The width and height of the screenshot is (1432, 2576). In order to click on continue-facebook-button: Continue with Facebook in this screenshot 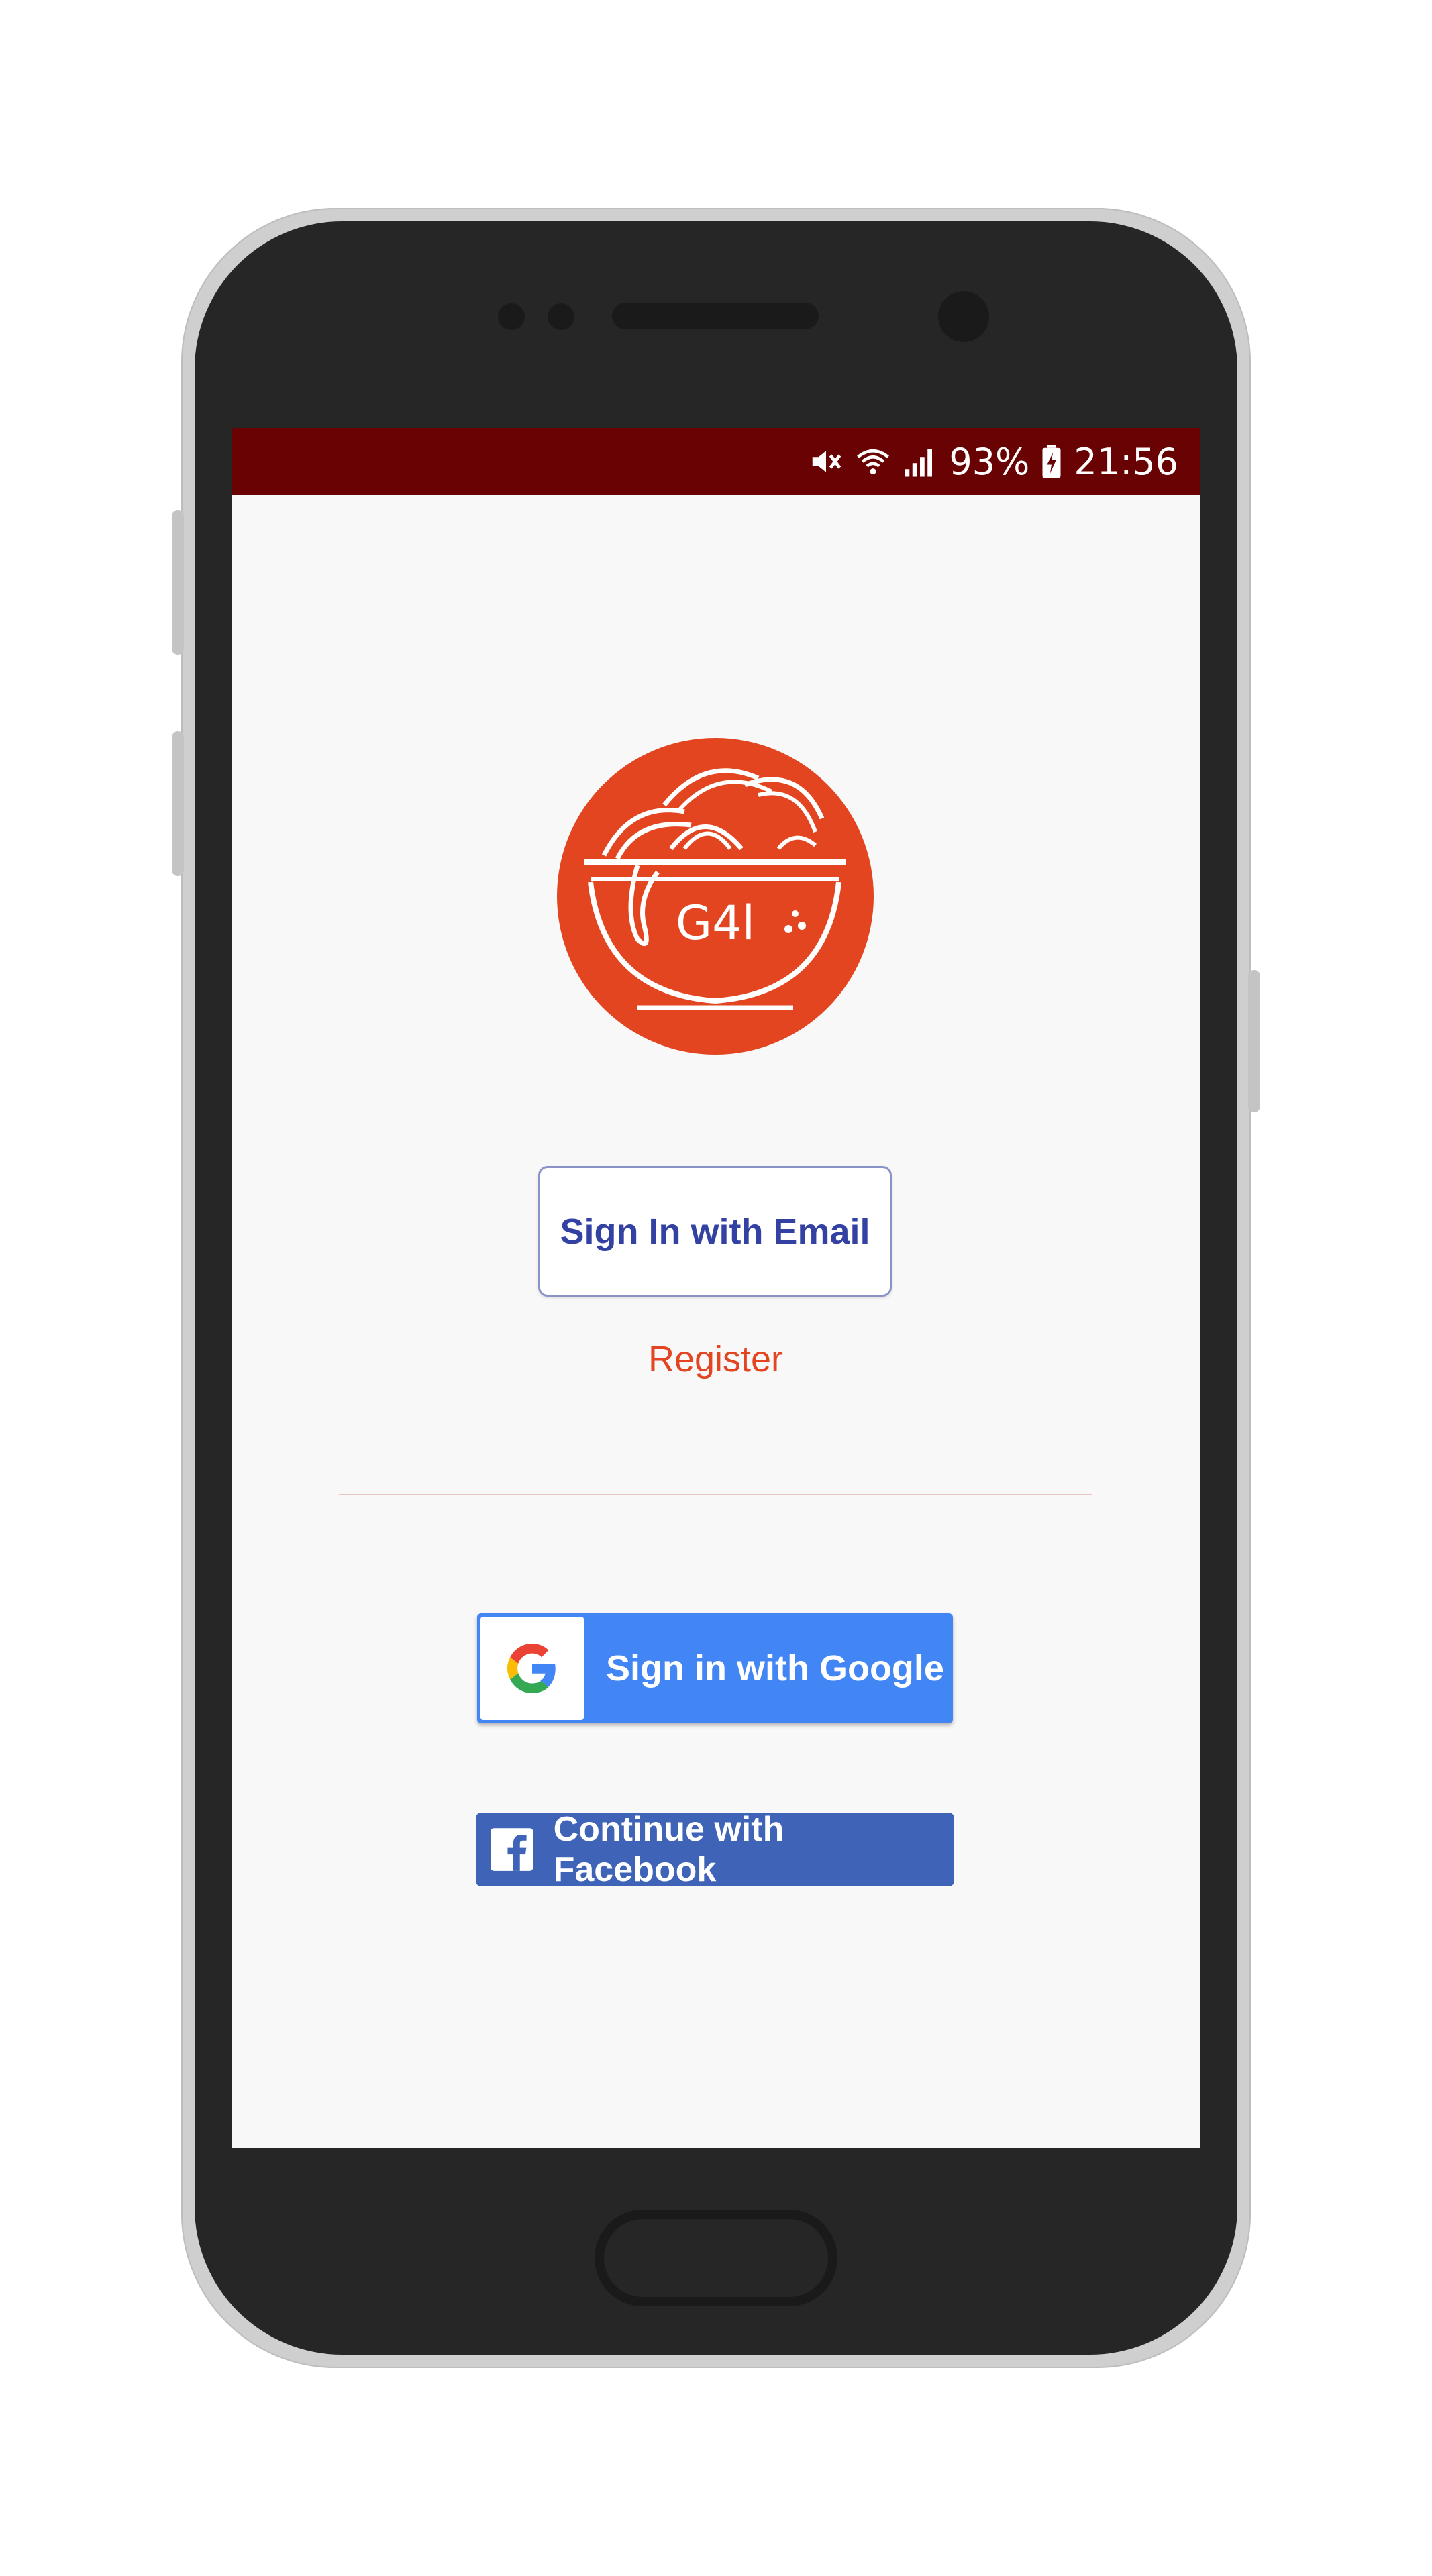, I will do `click(715, 1849)`.